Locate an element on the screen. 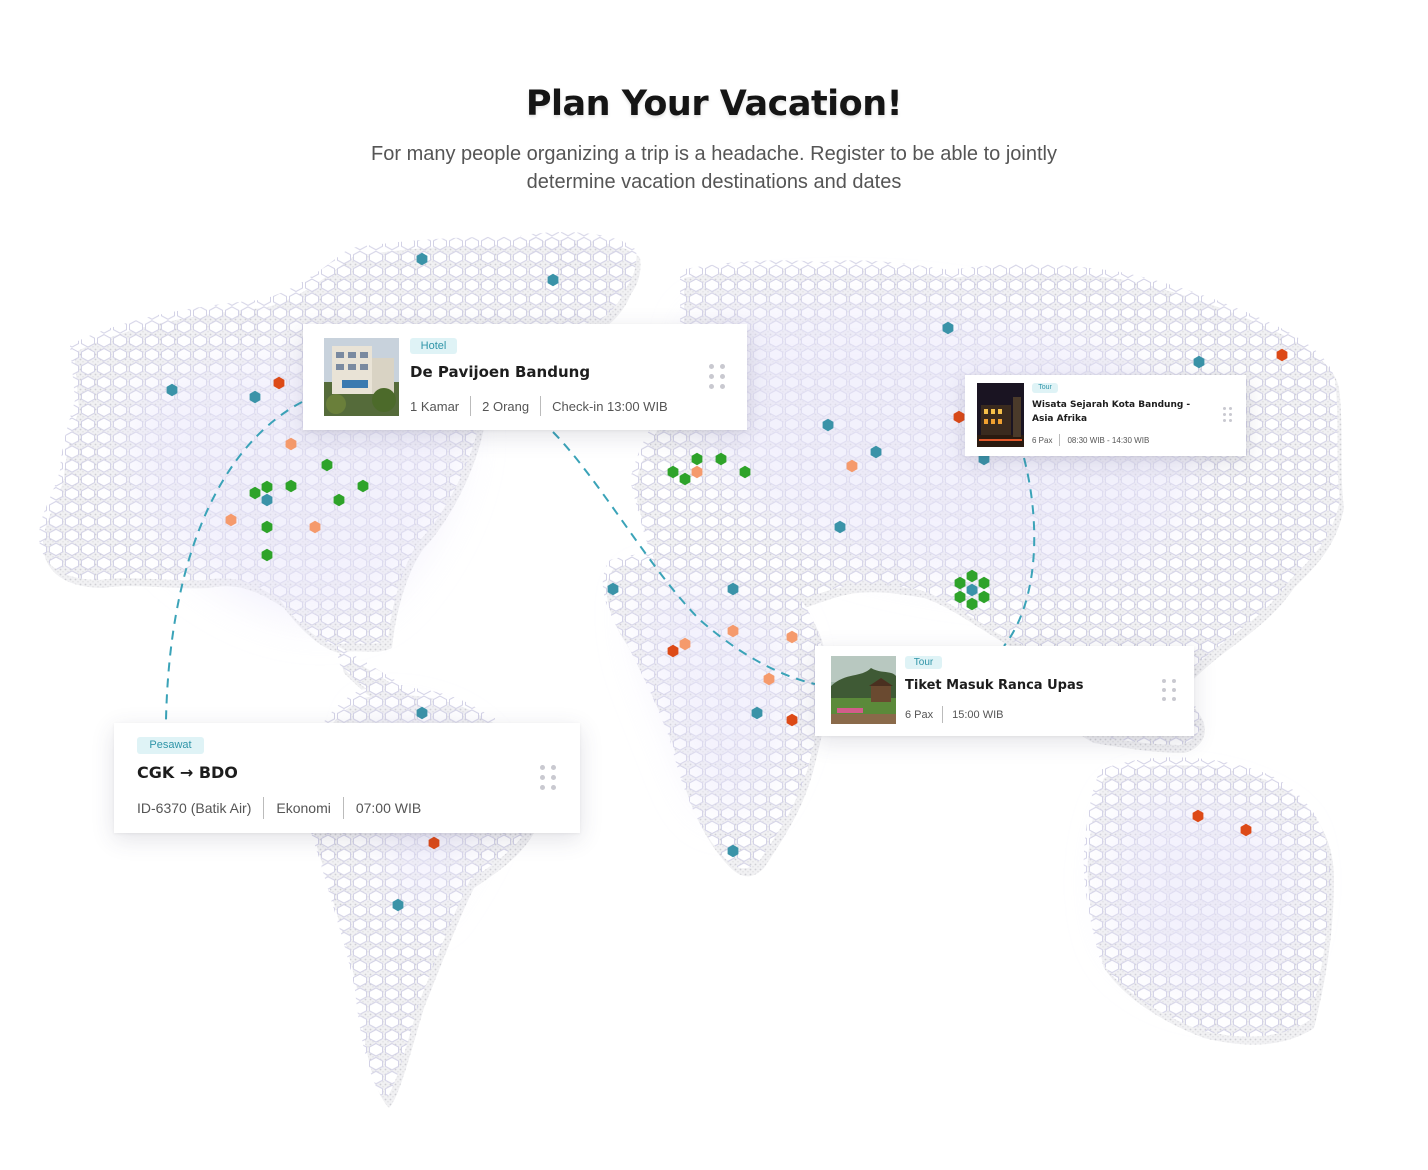  tour-ranca-title: Tiket Masuk Ranca Upas is located at coordinates (994, 685).